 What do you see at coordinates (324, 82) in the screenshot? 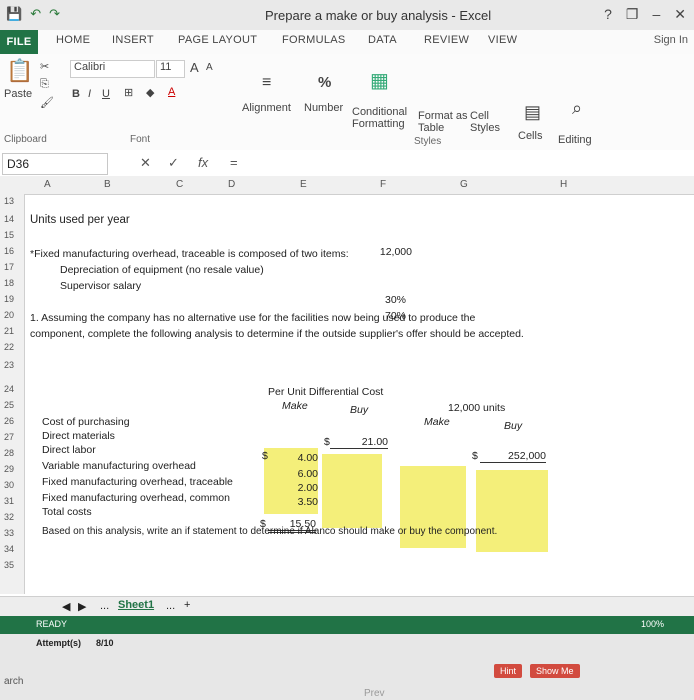
I see `percent-icon: %` at bounding box center [324, 82].